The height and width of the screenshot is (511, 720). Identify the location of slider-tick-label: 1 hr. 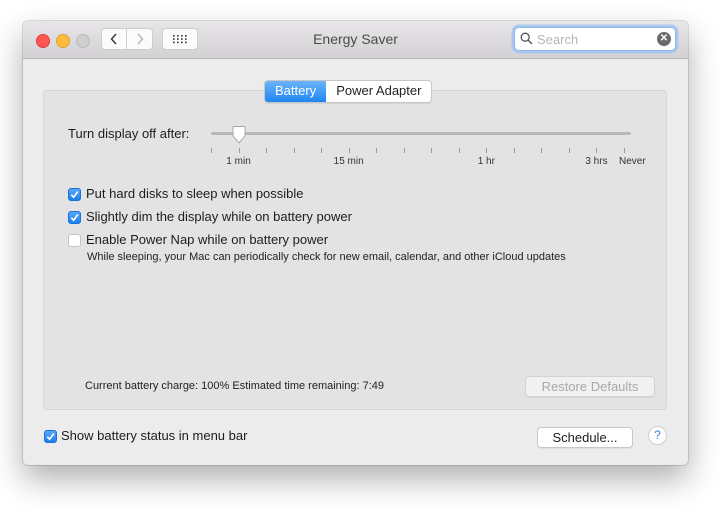
(486, 161).